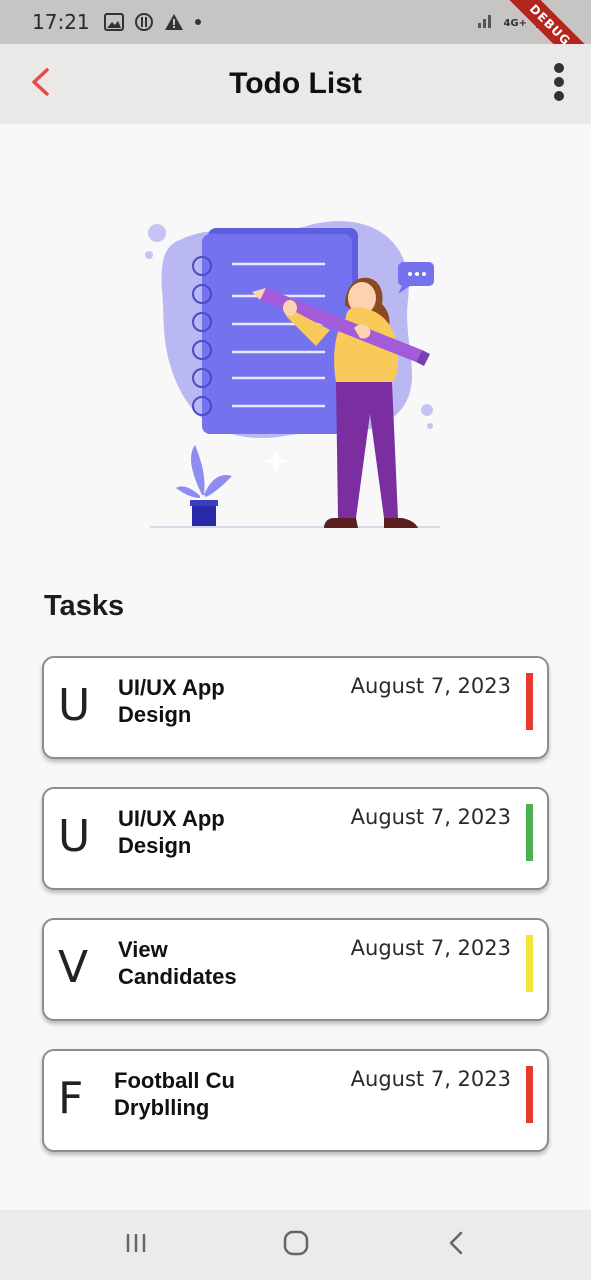  What do you see at coordinates (71, 1098) in the screenshot?
I see `task-initial: F` at bounding box center [71, 1098].